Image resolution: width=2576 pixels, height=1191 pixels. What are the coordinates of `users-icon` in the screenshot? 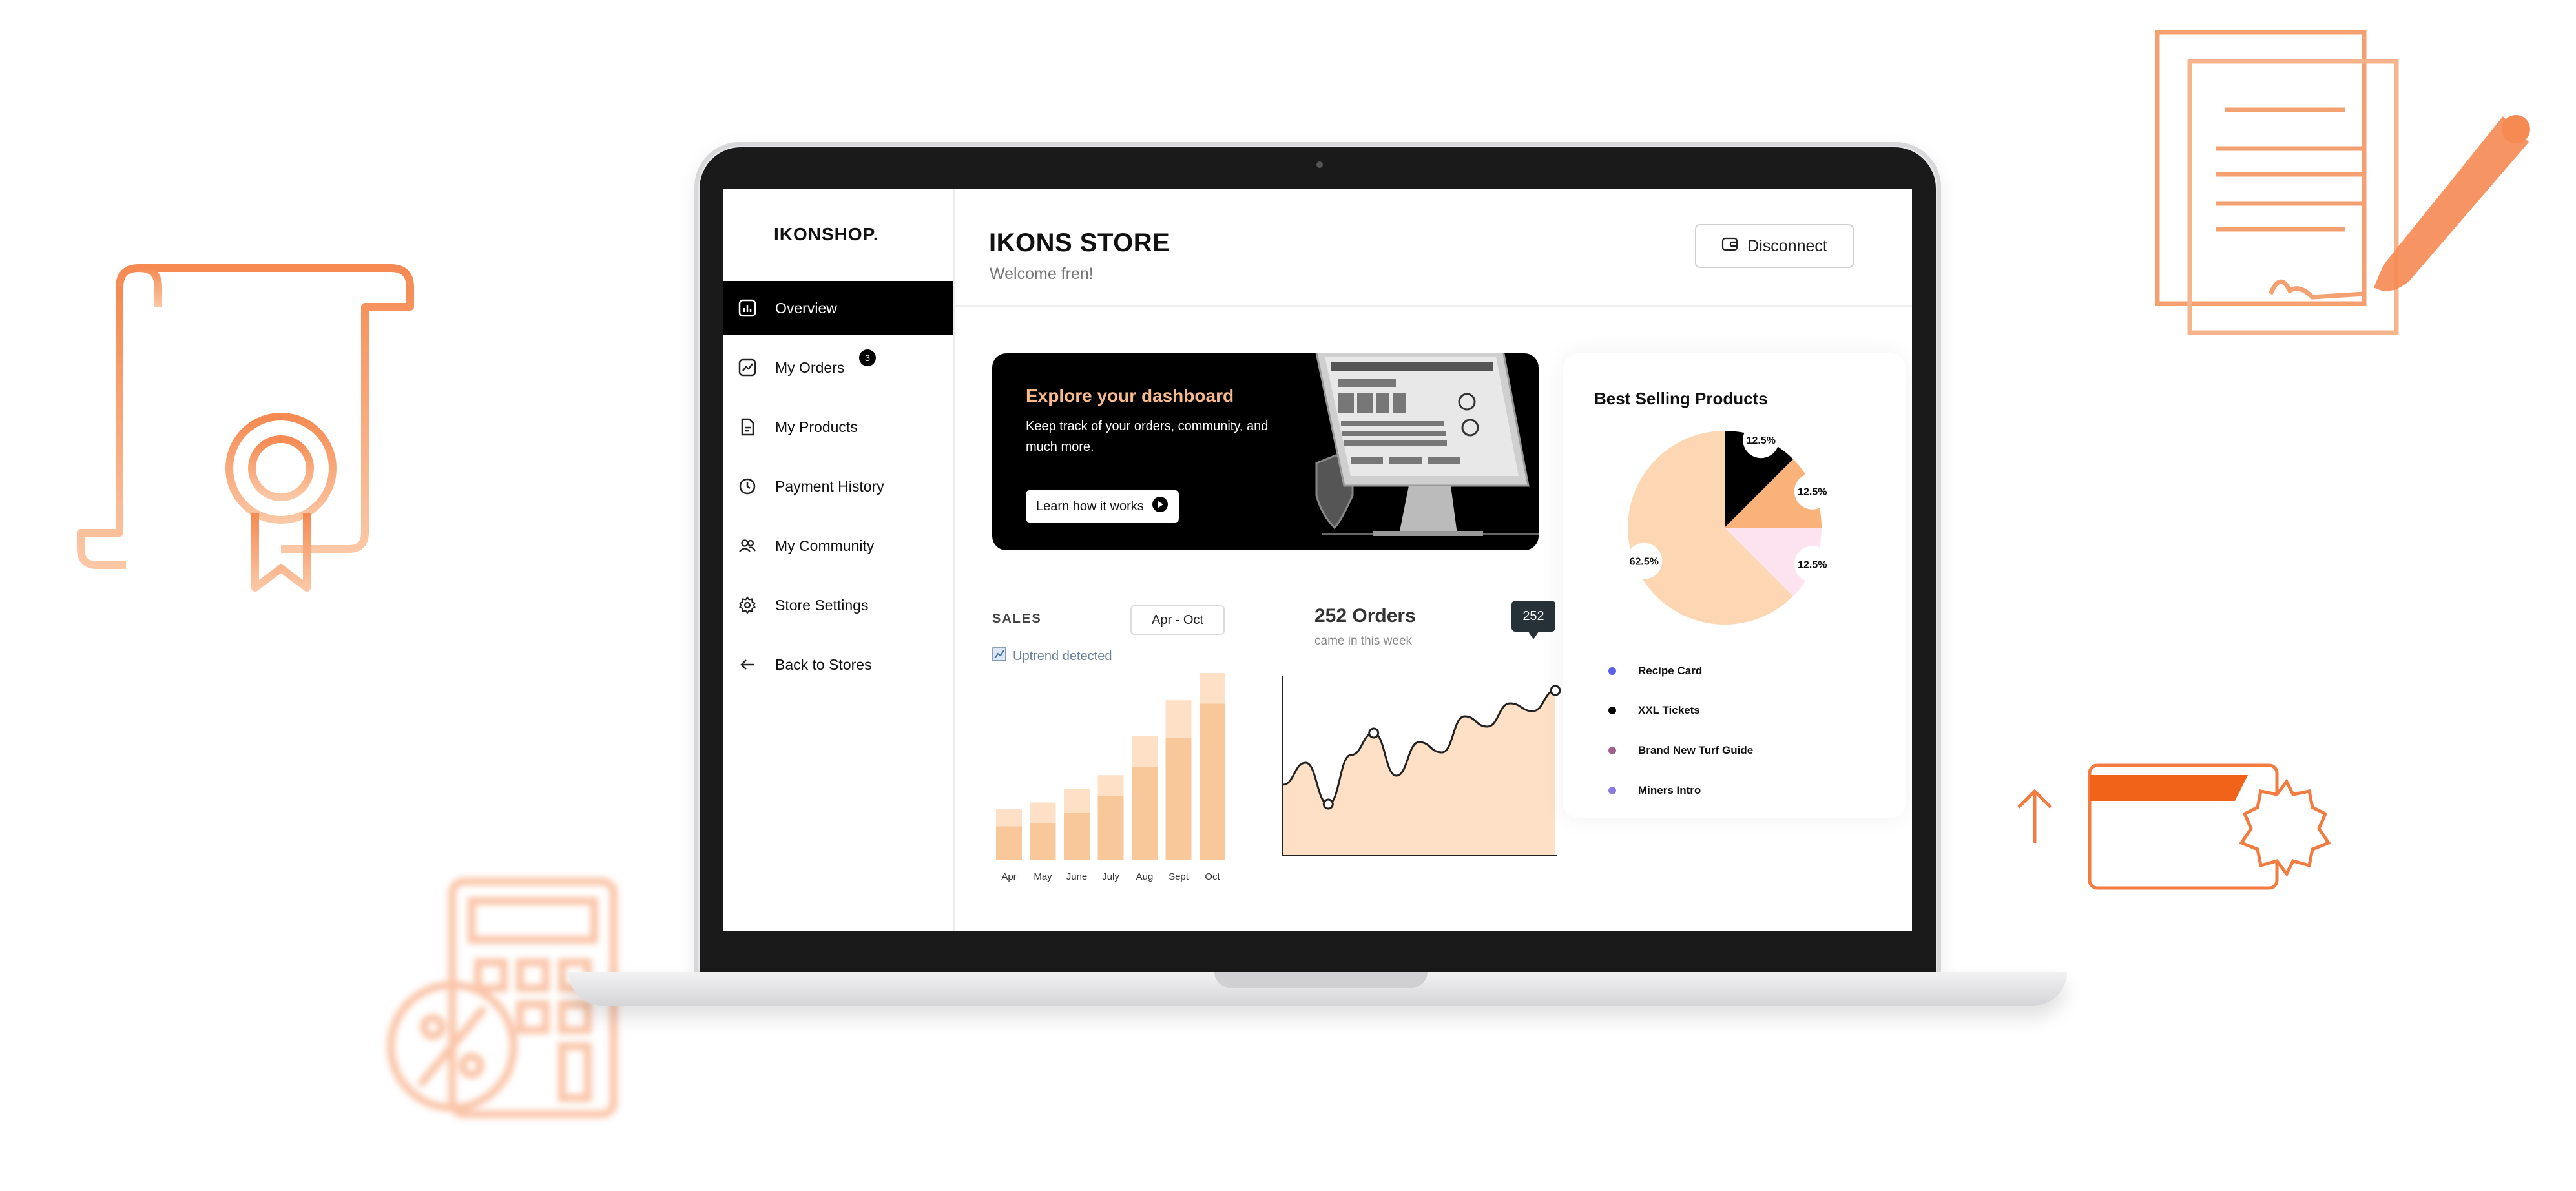 It's located at (747, 545).